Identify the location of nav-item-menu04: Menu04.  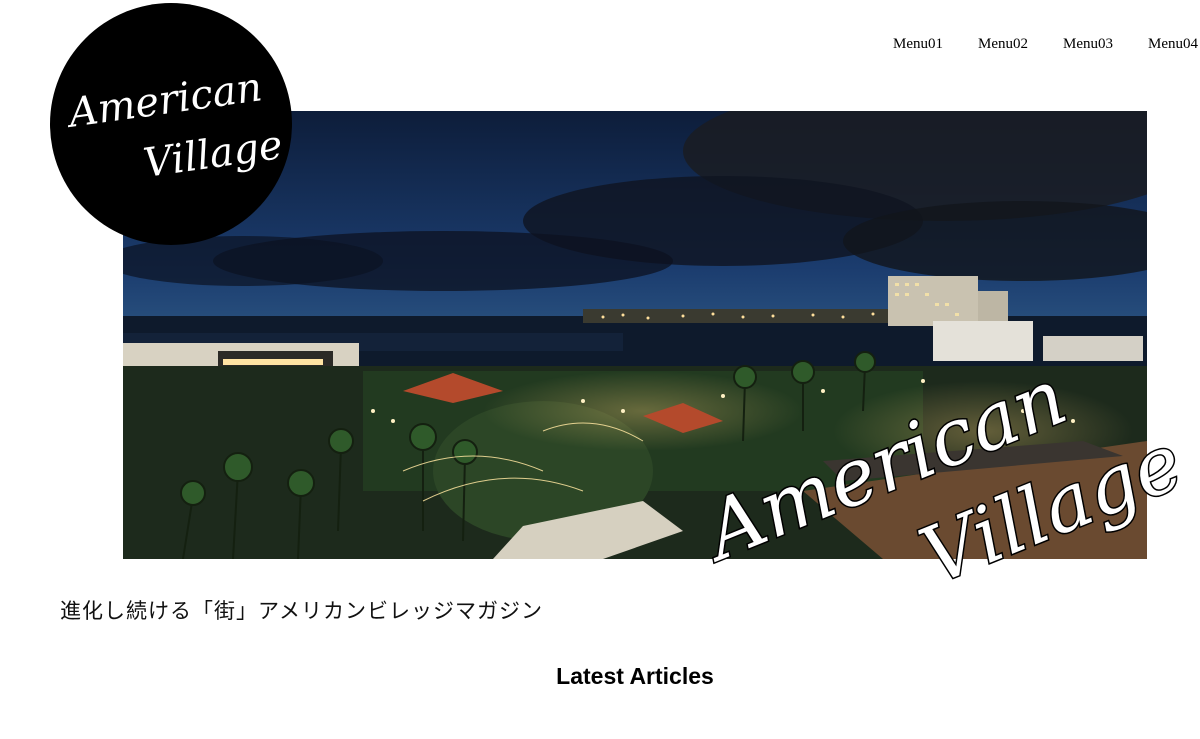
(1173, 44).